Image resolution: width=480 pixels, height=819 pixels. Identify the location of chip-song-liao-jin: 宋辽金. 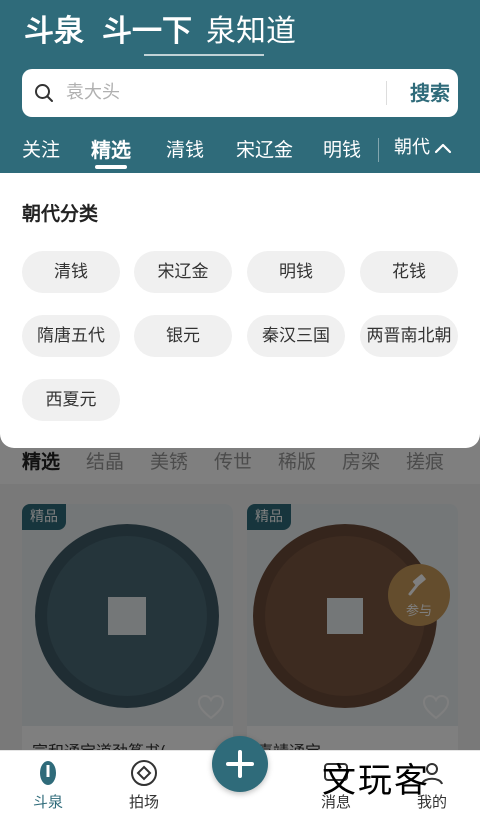
(183, 272).